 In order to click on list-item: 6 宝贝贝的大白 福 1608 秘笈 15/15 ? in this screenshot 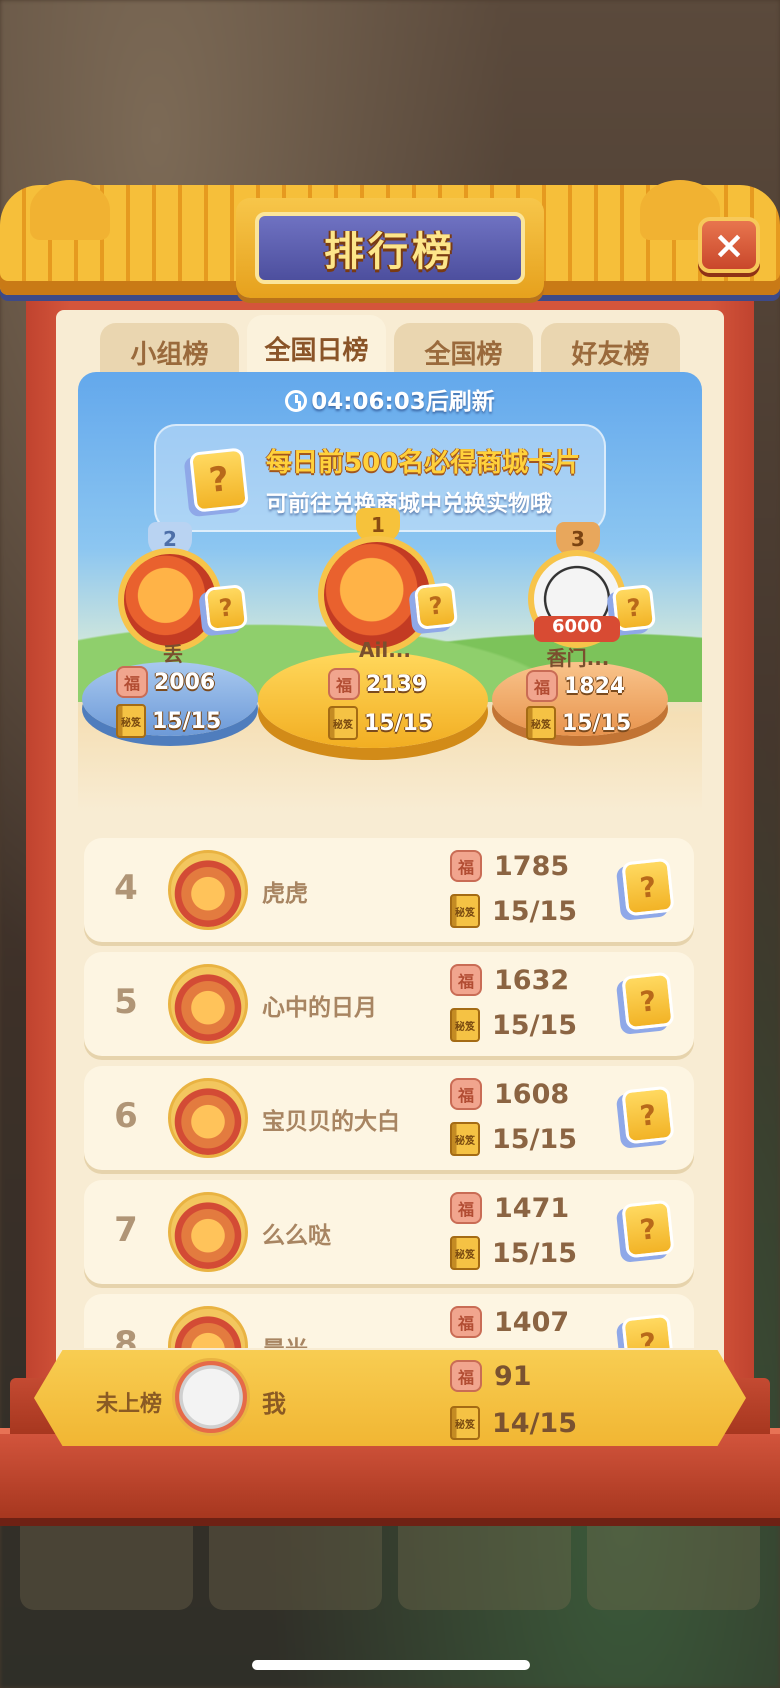, I will do `click(389, 1118)`.